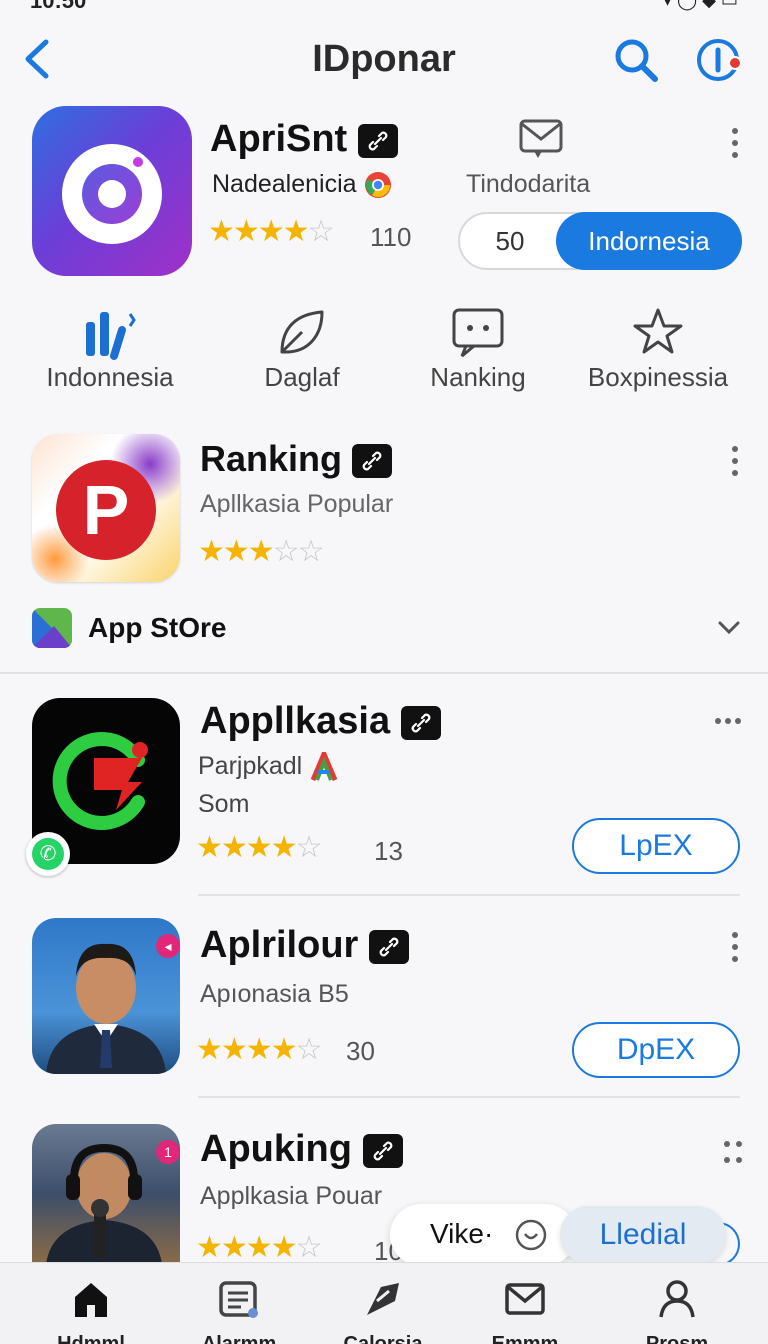 The image size is (768, 1344). Describe the element at coordinates (276, 1149) in the screenshot. I see `app-name: Apuking` at that location.